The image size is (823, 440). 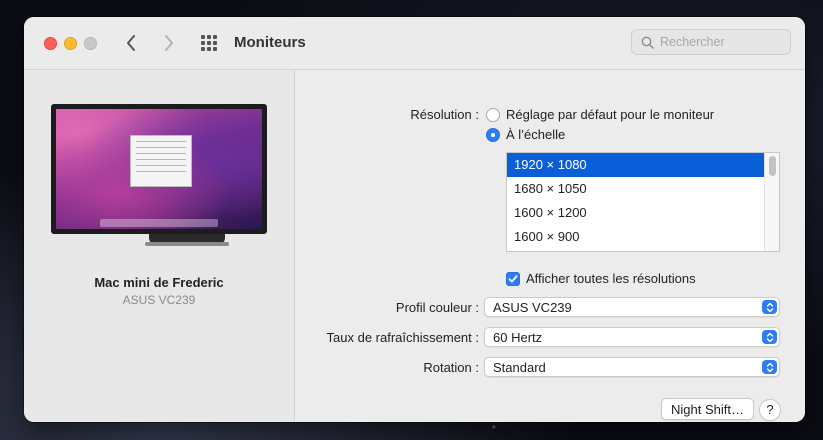 What do you see at coordinates (437, 307) in the screenshot?
I see `color-profile-label: Profil couleur :` at bounding box center [437, 307].